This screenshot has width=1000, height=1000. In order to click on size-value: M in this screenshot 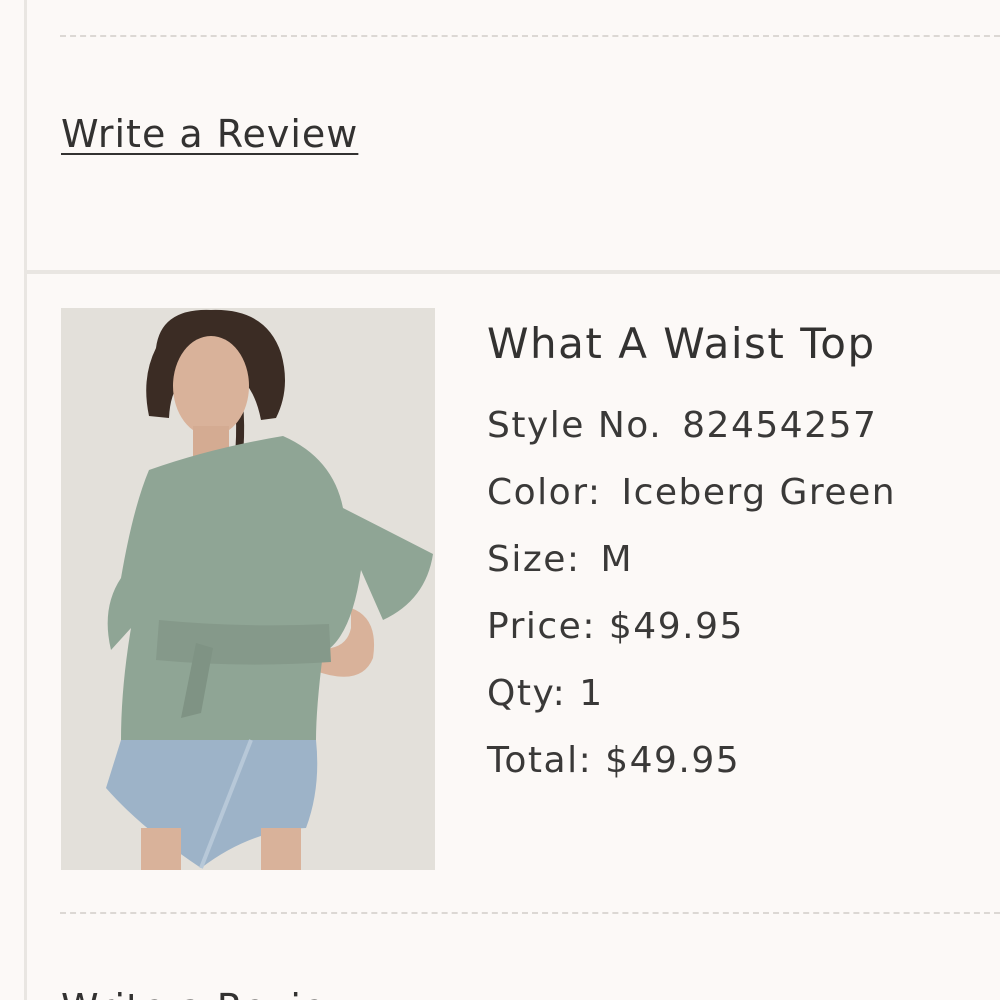, I will do `click(617, 559)`.